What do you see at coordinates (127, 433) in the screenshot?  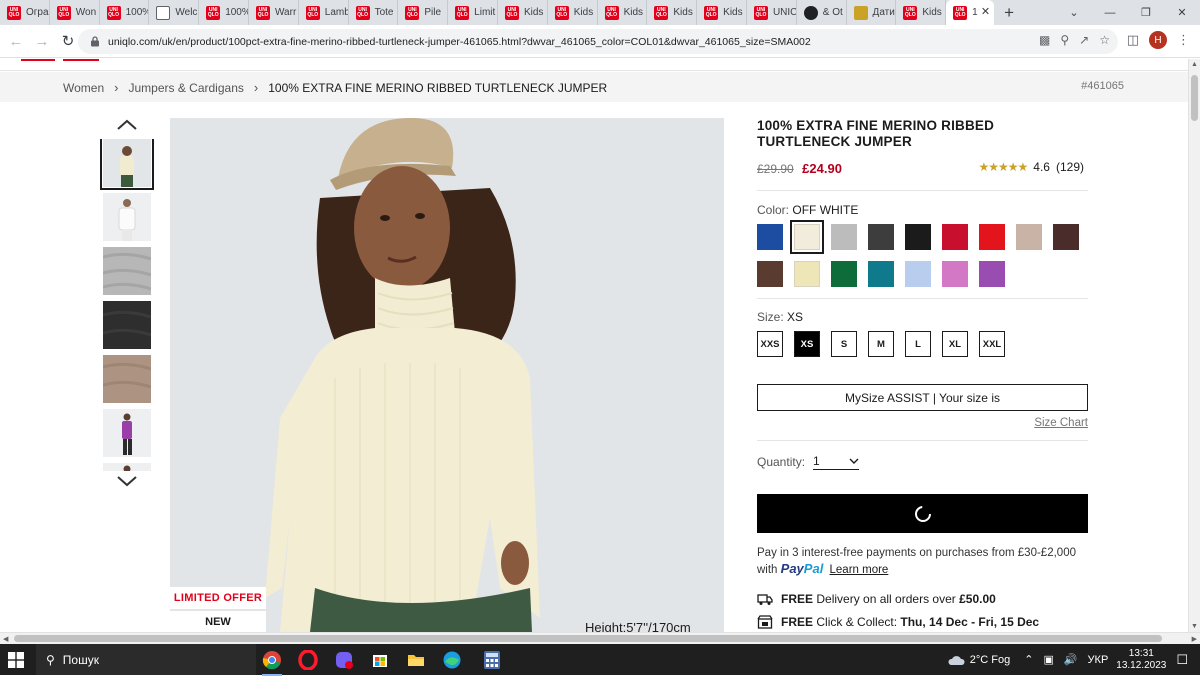 I see `thumbnail-purple-model` at bounding box center [127, 433].